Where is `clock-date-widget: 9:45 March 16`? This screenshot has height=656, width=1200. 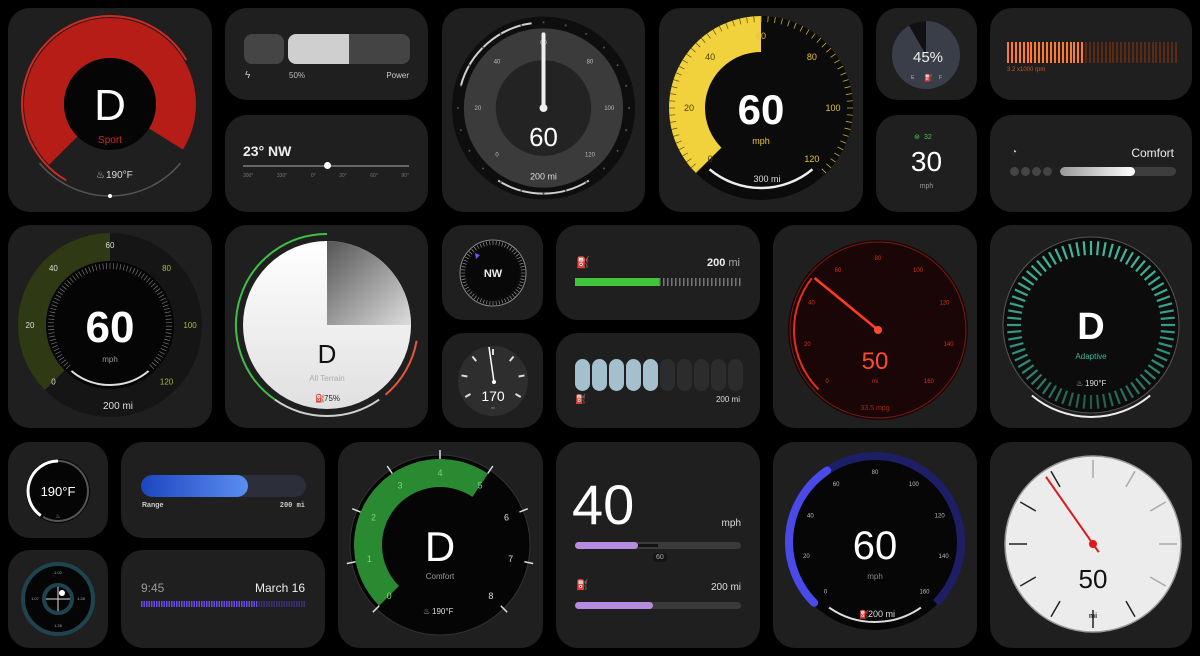
clock-date-widget: 9:45 March 16 is located at coordinates (223, 599).